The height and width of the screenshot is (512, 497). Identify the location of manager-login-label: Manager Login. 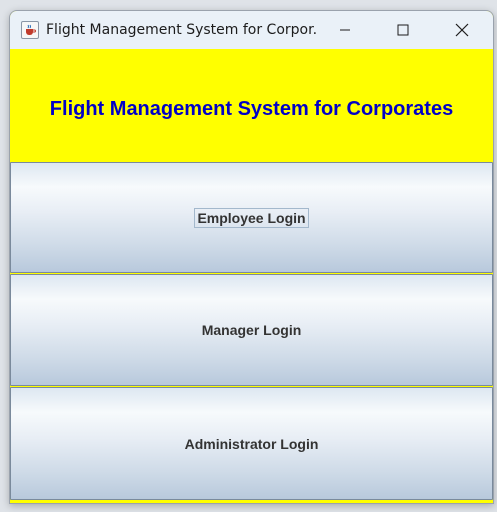
(251, 330).